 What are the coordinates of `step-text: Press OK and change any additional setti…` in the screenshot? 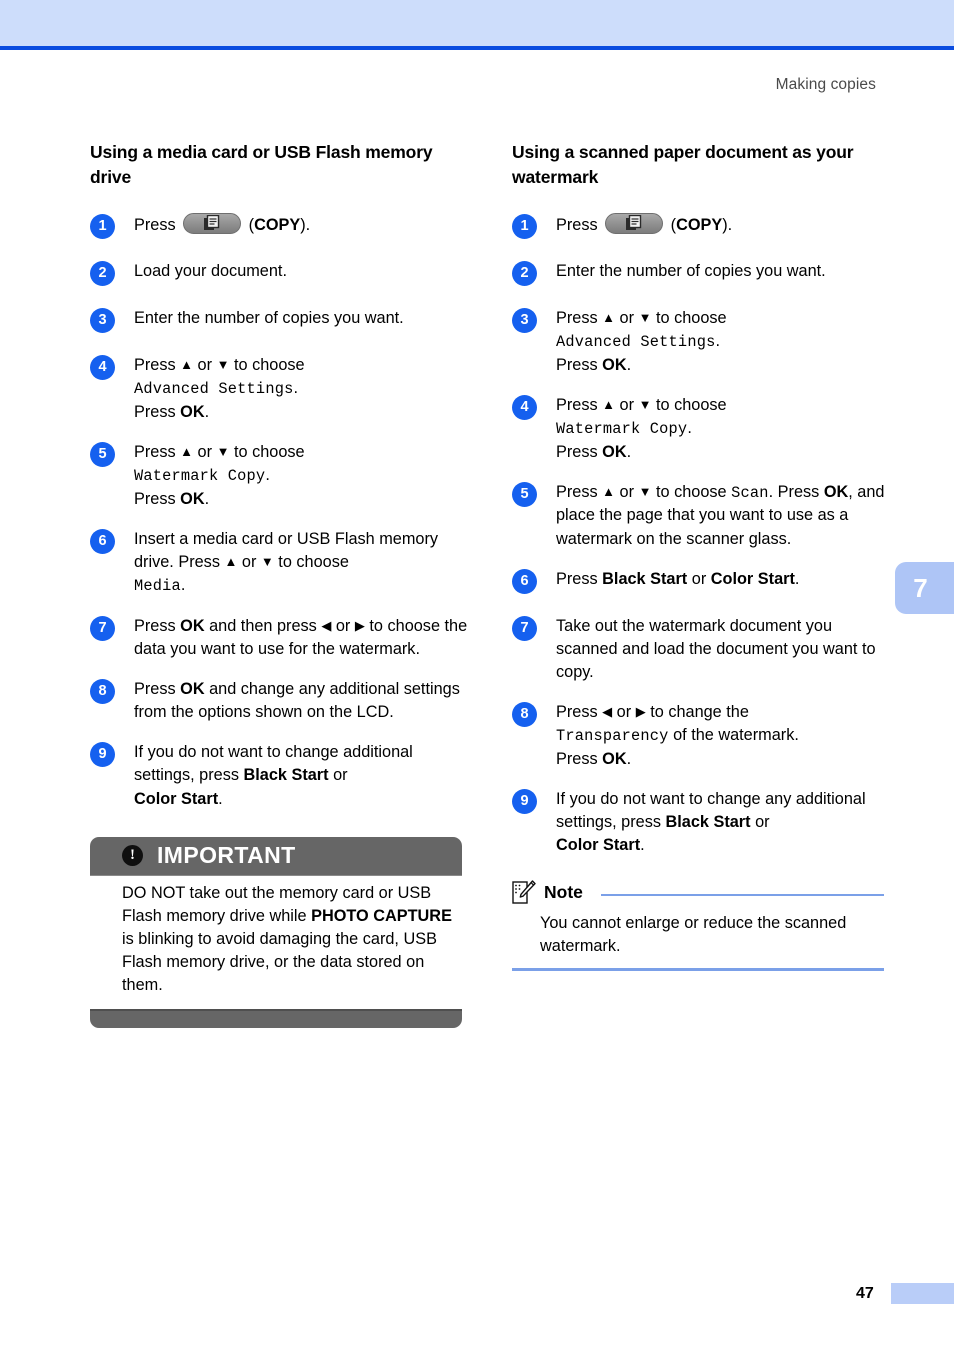 It's located at (297, 701).